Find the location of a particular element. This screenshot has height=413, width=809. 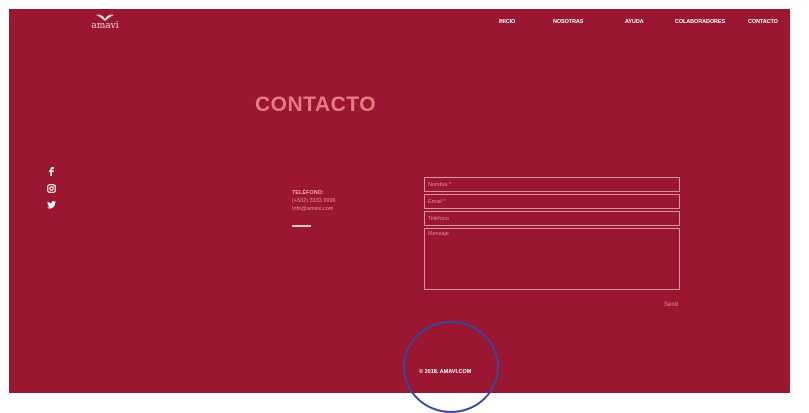

facebook-icon is located at coordinates (51, 172).